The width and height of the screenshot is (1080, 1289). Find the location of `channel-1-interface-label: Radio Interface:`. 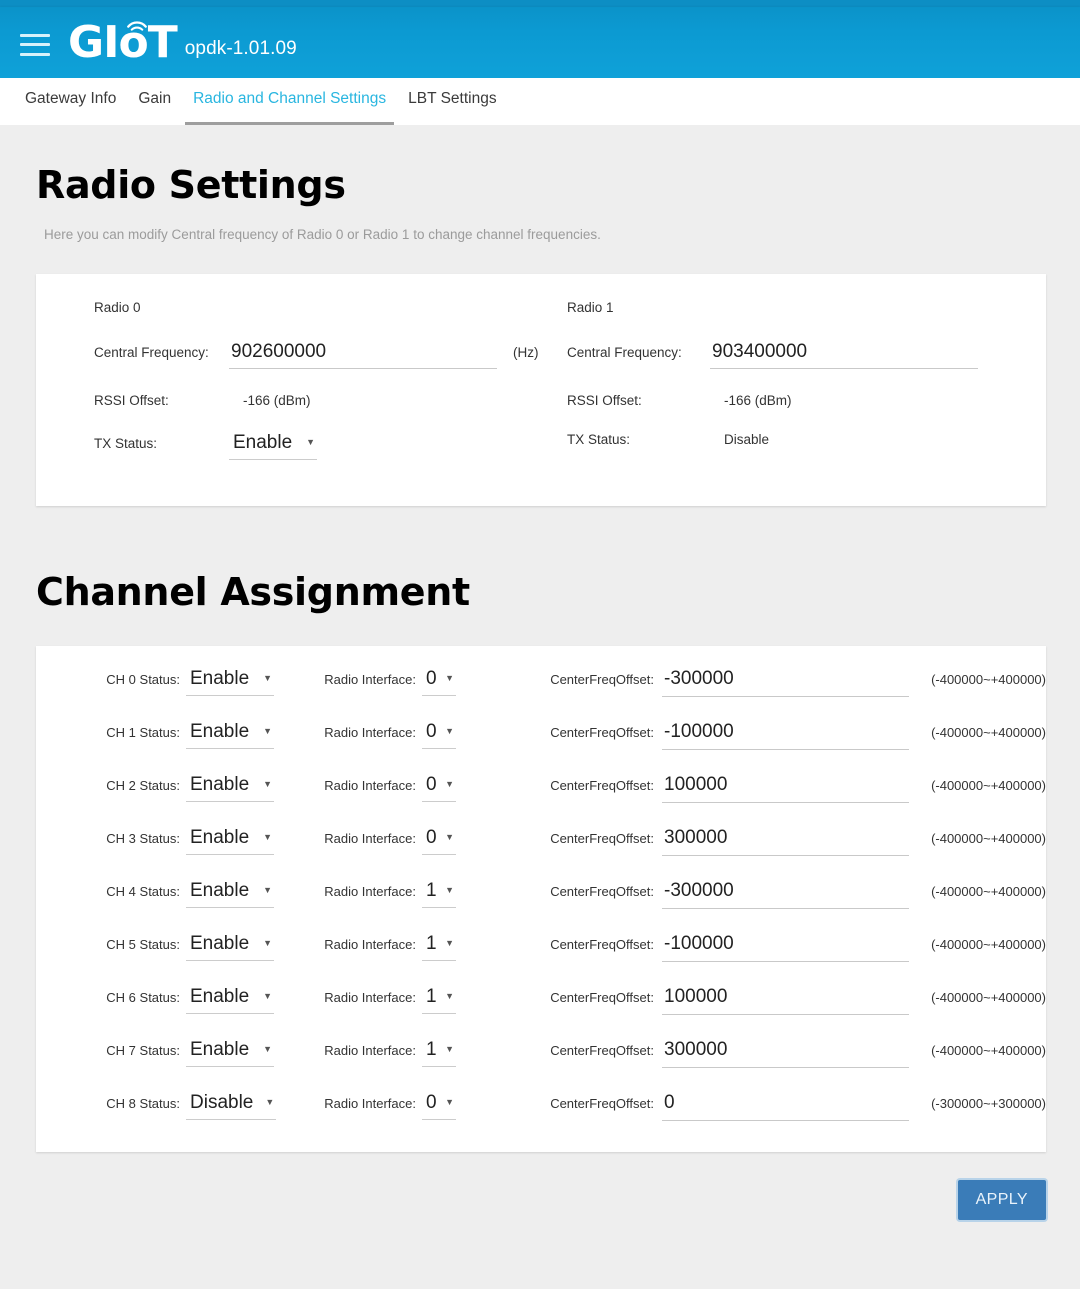

channel-1-interface-label: Radio Interface: is located at coordinates (370, 732).